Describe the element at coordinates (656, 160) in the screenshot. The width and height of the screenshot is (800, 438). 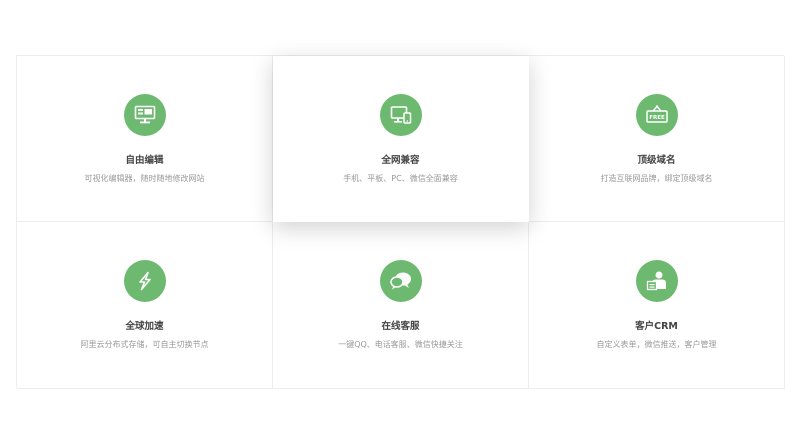
I see `feature-title: 顶级域名` at that location.